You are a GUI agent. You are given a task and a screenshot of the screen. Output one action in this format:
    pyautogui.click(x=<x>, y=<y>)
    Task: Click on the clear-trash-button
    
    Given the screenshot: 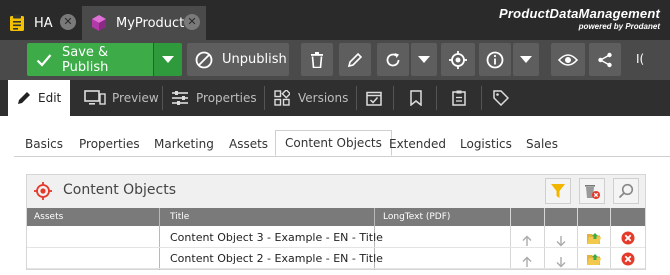 What is the action you would take?
    pyautogui.click(x=592, y=191)
    